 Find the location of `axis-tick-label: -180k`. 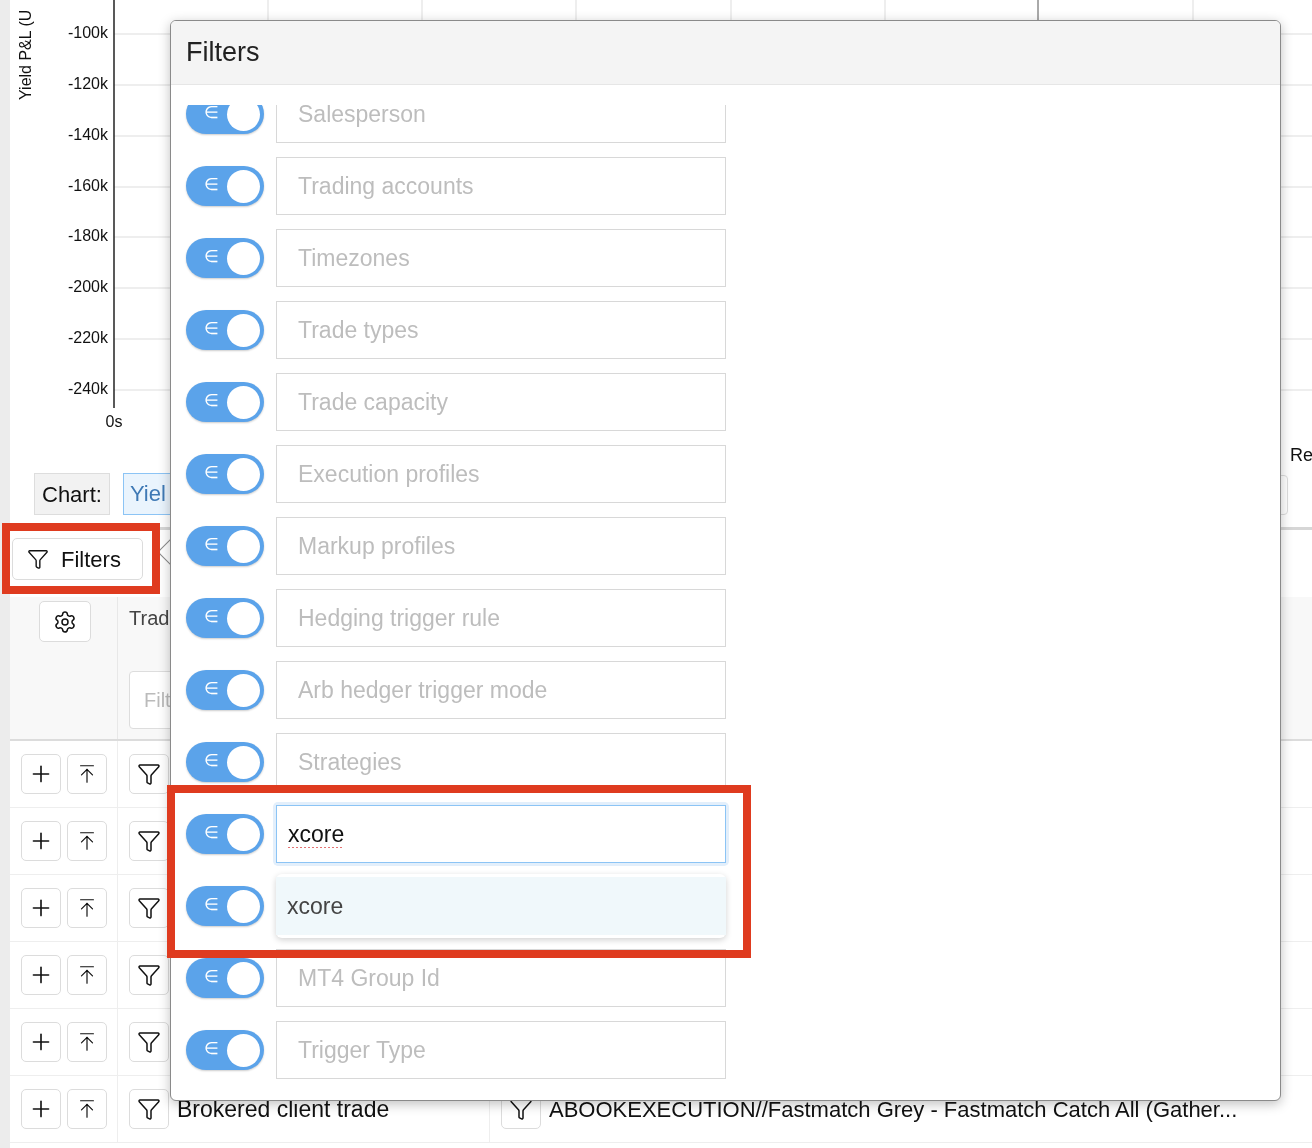

axis-tick-label: -180k is located at coordinates (87, 236).